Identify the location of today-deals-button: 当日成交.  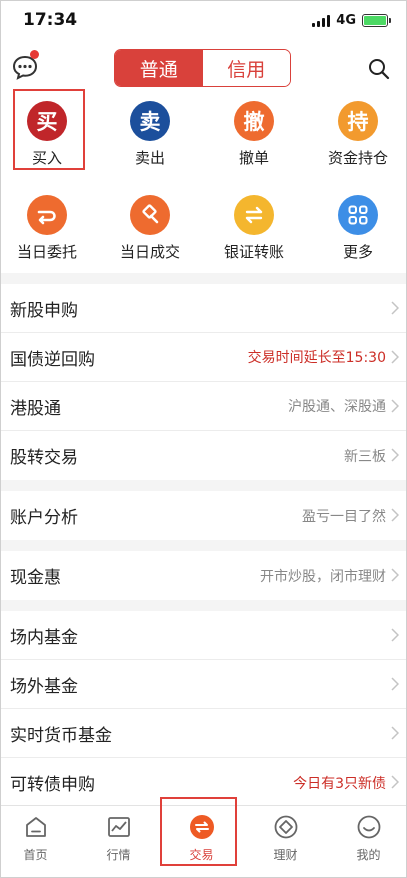
(150, 235).